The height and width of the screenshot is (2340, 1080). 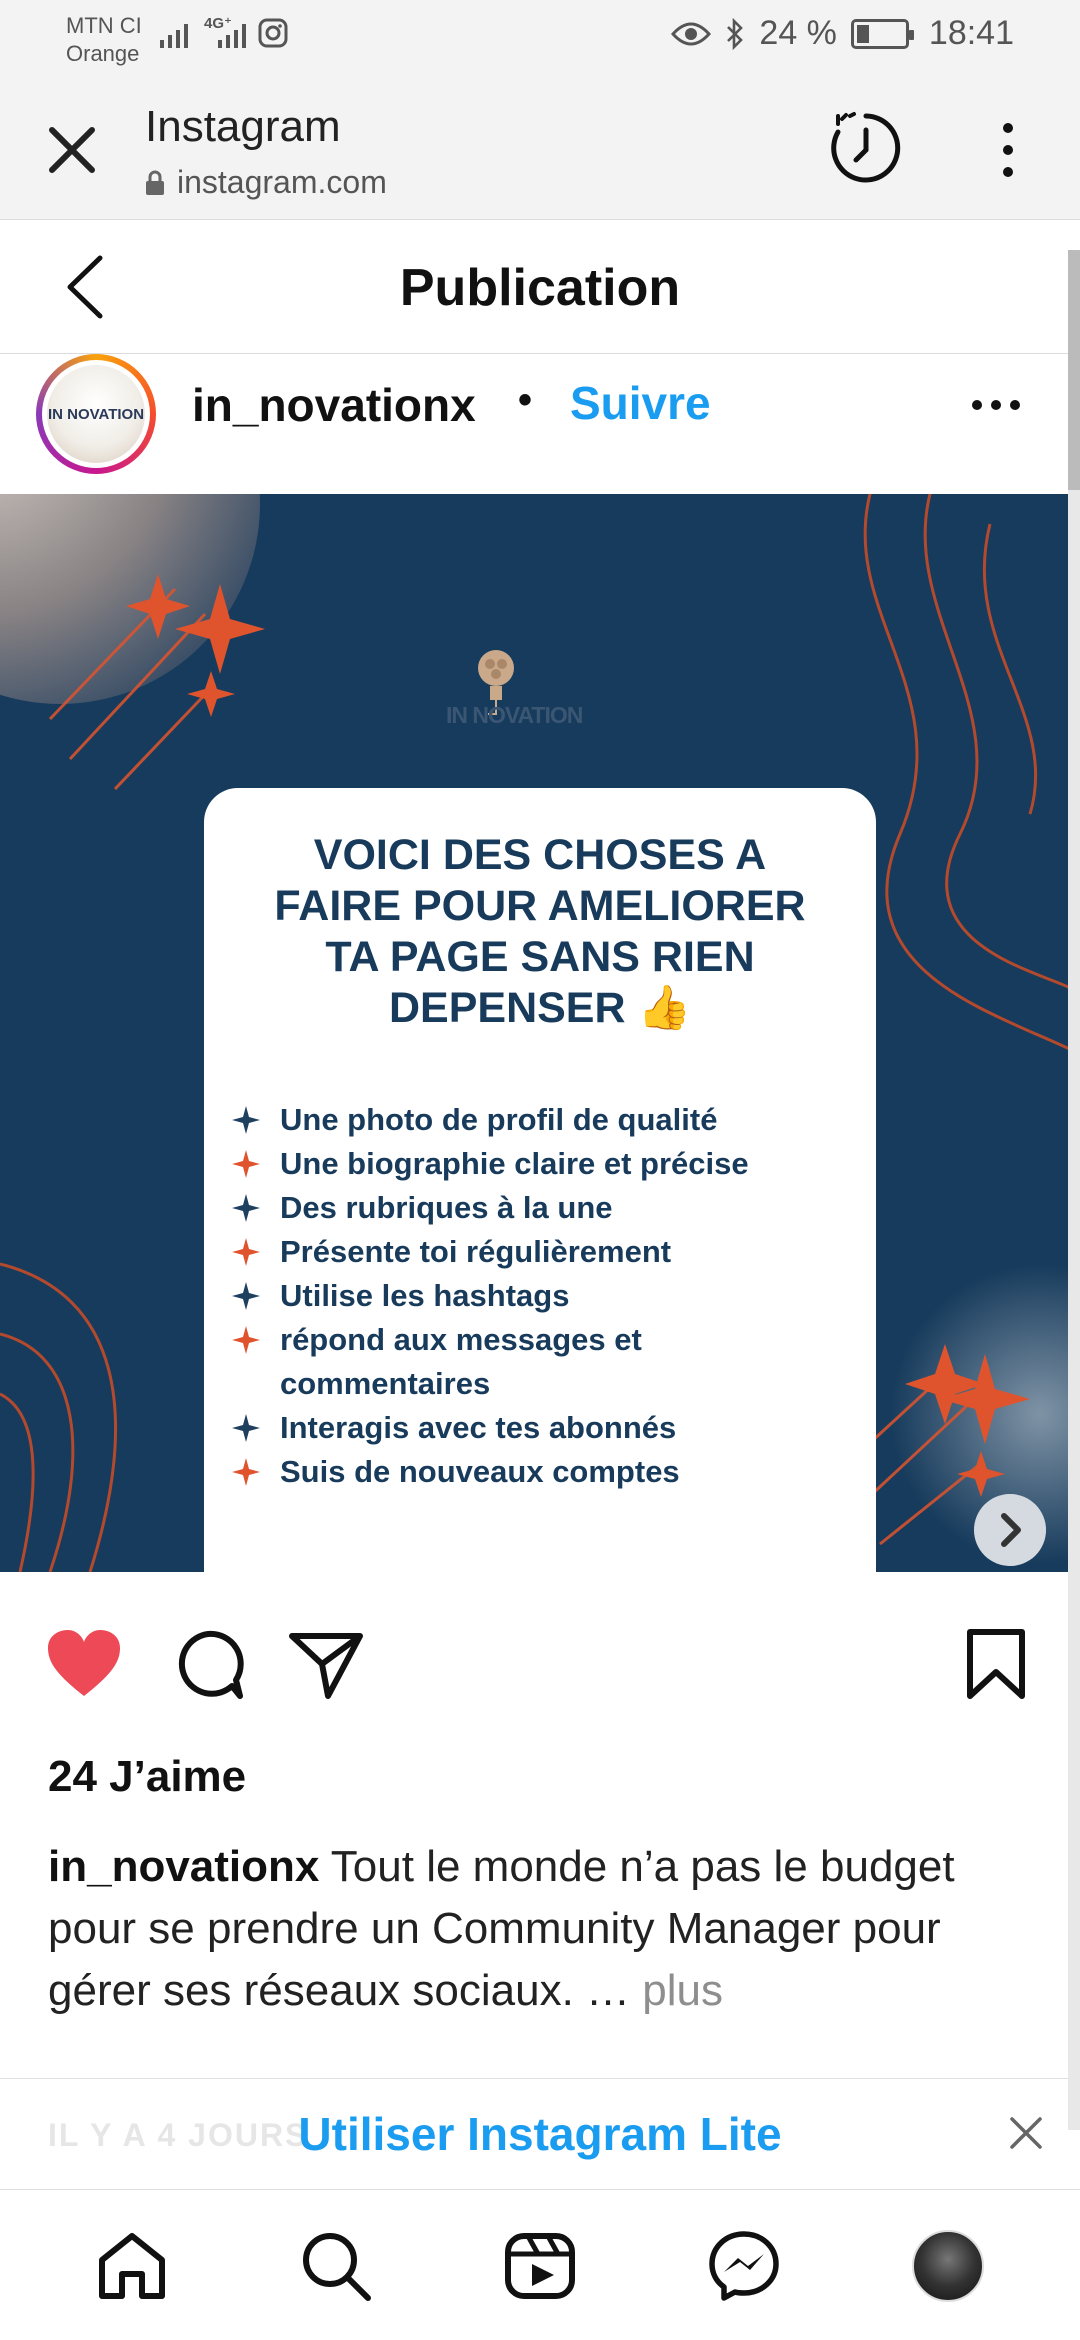 What do you see at coordinates (476, 1251) in the screenshot?
I see `tip-text: Présente toi régulièrement` at bounding box center [476, 1251].